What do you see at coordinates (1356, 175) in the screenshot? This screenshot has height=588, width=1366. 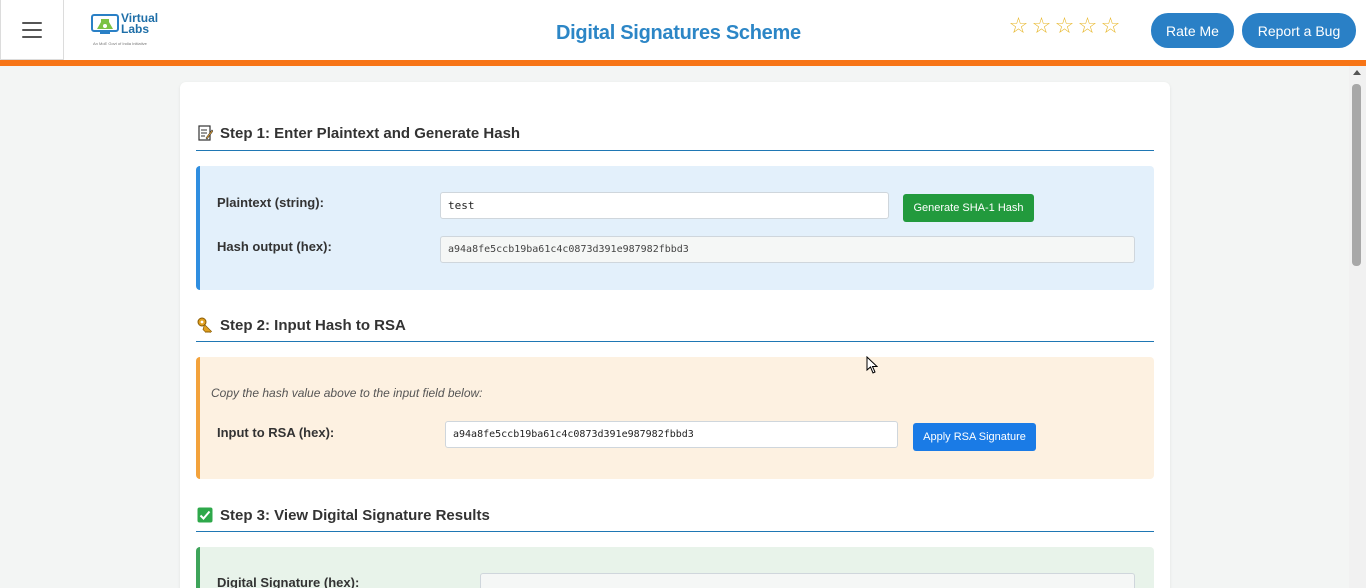 I see `scroll-thumb` at bounding box center [1356, 175].